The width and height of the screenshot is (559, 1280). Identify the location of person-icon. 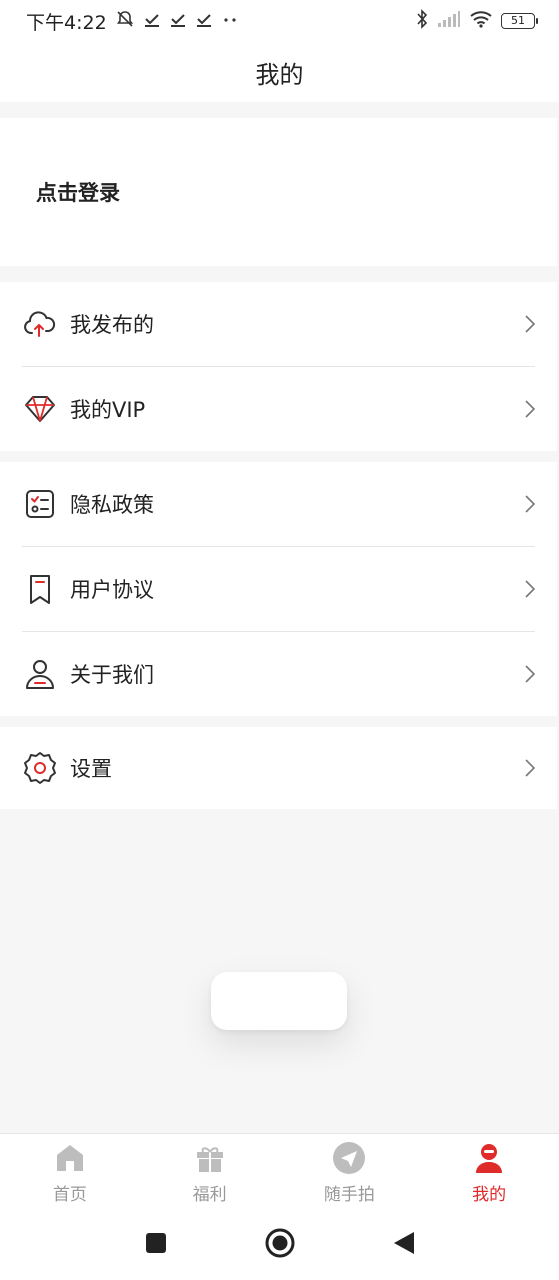
(40, 674).